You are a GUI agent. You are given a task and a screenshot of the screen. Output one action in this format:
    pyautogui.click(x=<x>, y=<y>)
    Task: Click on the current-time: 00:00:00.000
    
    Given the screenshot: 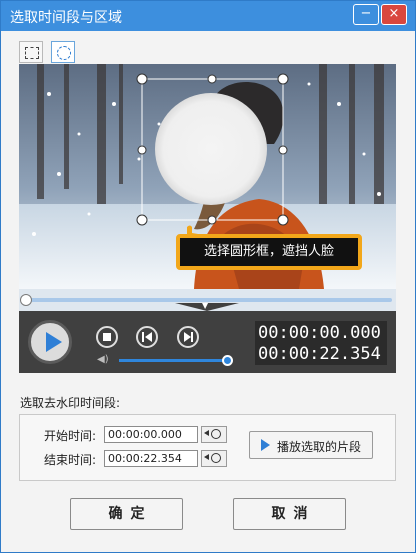 What is the action you would take?
    pyautogui.click(x=319, y=333)
    